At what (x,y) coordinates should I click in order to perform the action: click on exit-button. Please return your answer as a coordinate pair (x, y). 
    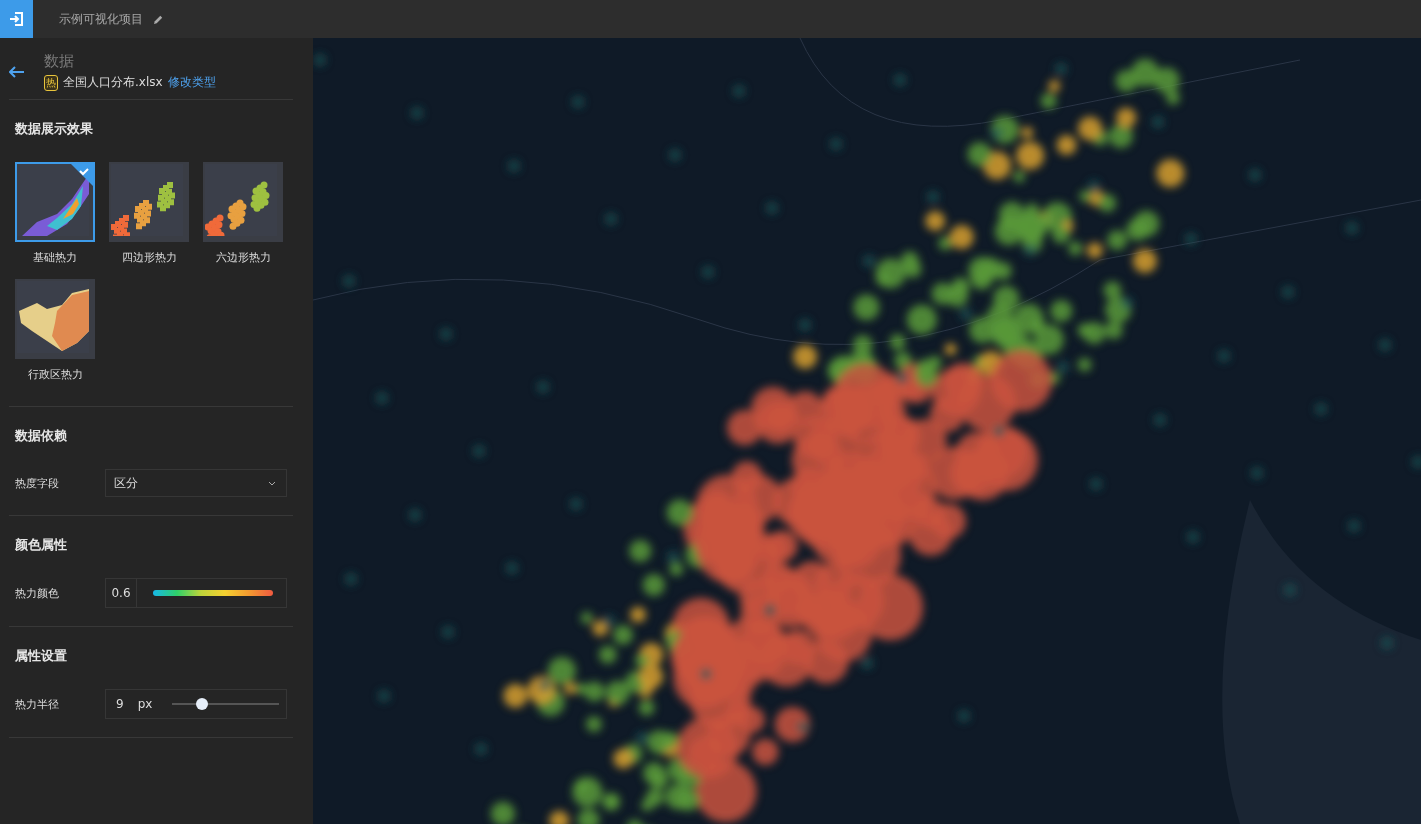
    Looking at the image, I should click on (16, 19).